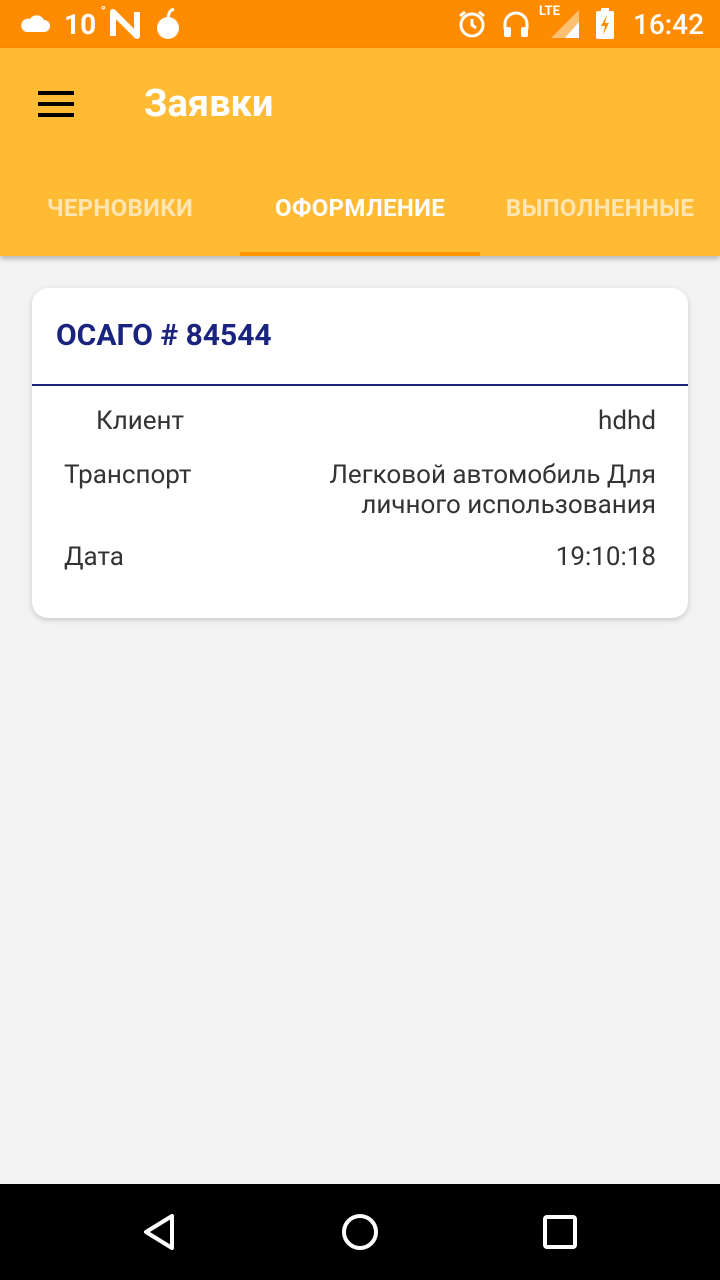  I want to click on page-title: Заявки, so click(209, 104).